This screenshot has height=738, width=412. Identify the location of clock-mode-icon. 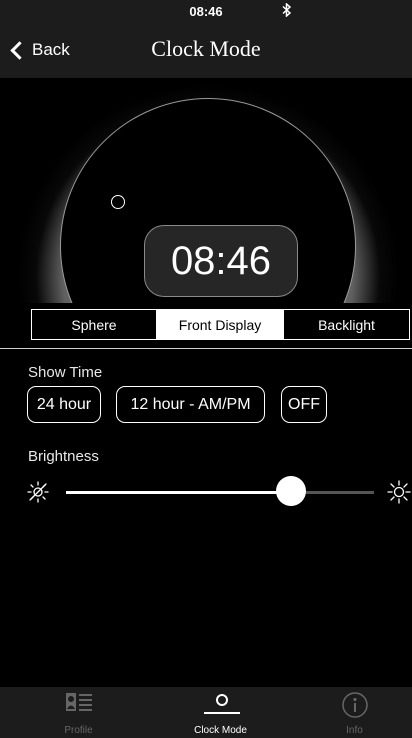
(222, 706).